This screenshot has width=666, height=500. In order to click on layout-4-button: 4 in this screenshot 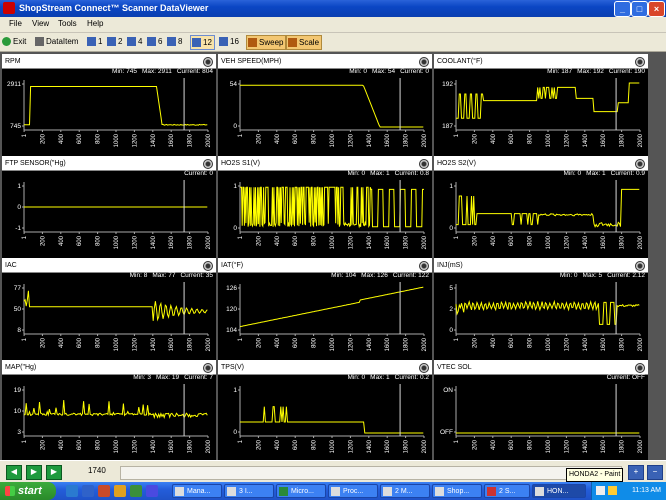, I will do `click(135, 41)`.